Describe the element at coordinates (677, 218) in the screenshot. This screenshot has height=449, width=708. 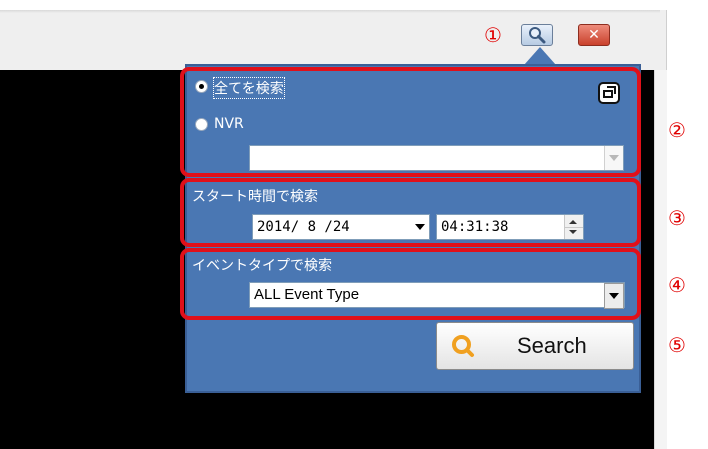
I see `callout-3: ③` at that location.